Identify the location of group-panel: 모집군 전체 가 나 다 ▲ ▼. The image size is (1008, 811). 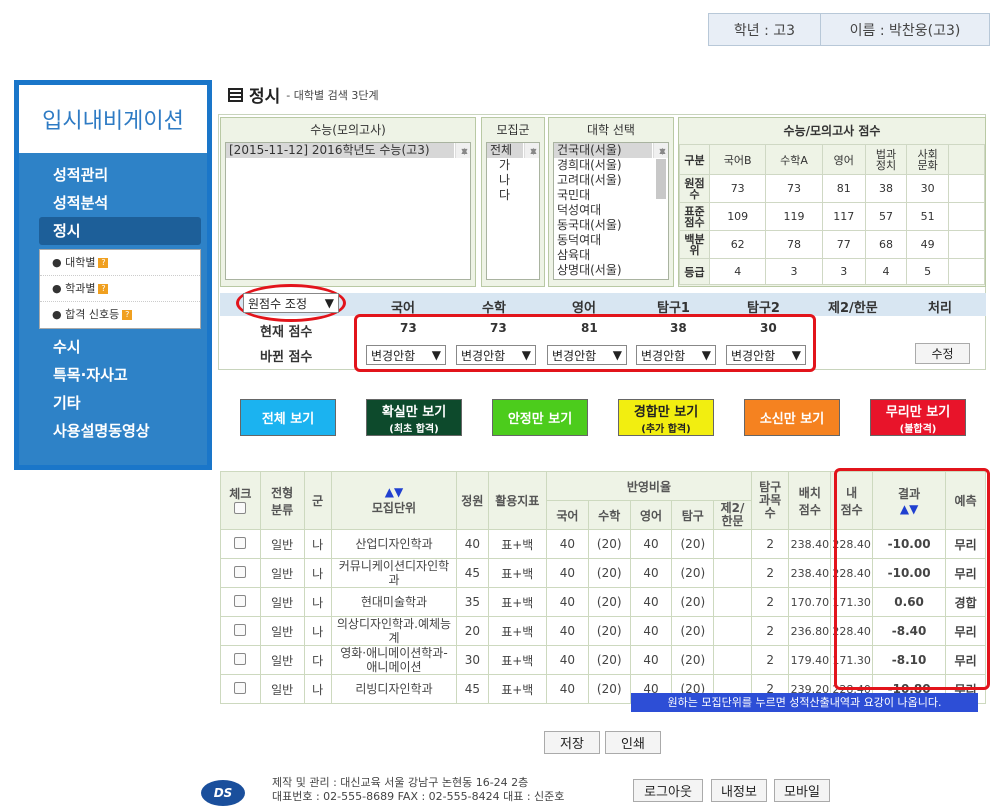
(513, 202).